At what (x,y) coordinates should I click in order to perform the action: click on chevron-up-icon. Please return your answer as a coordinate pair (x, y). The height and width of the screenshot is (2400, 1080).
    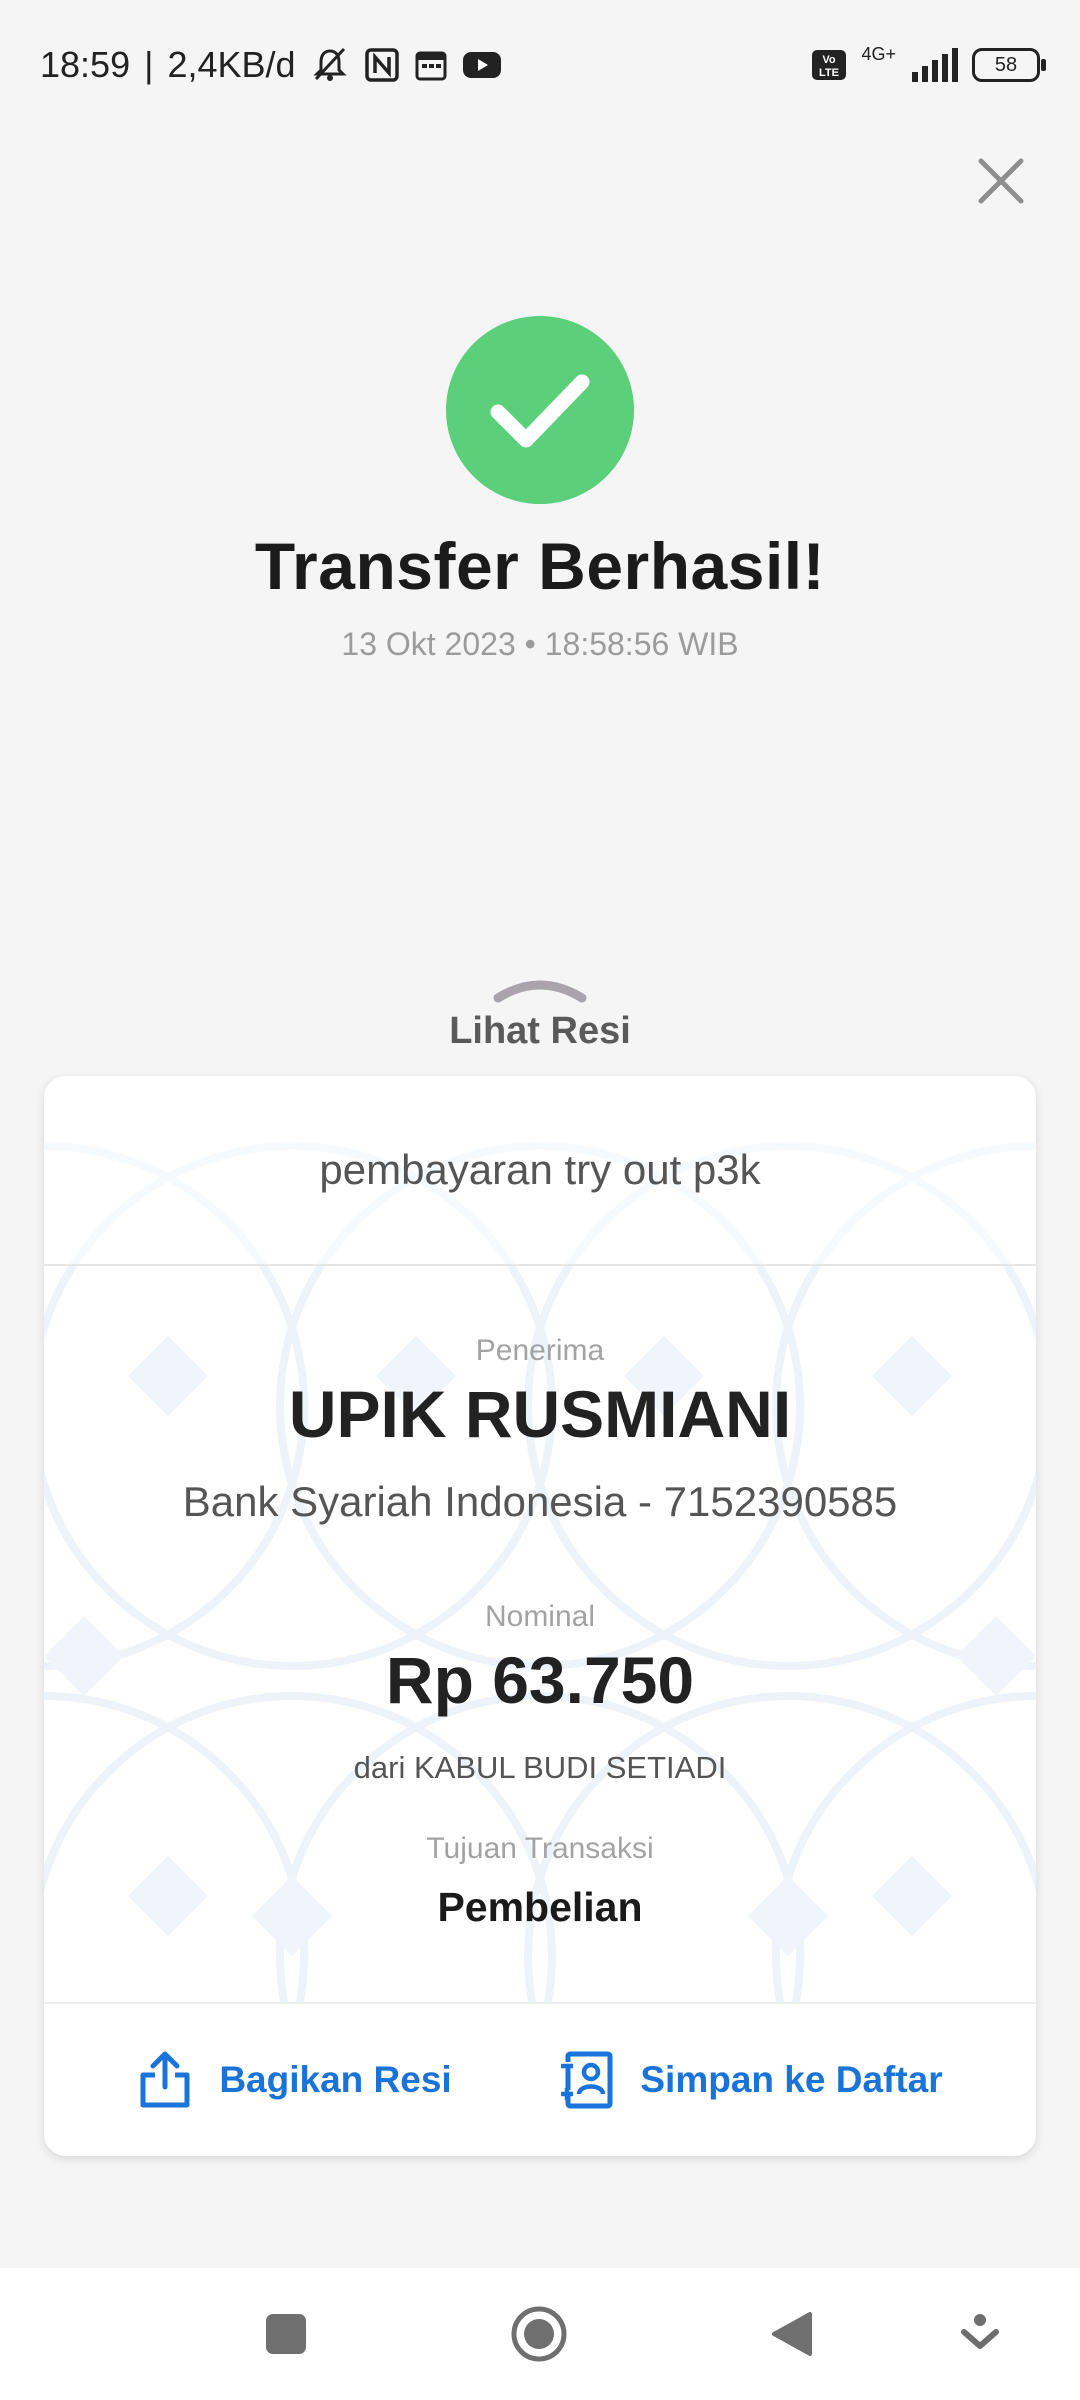
    Looking at the image, I should click on (540, 991).